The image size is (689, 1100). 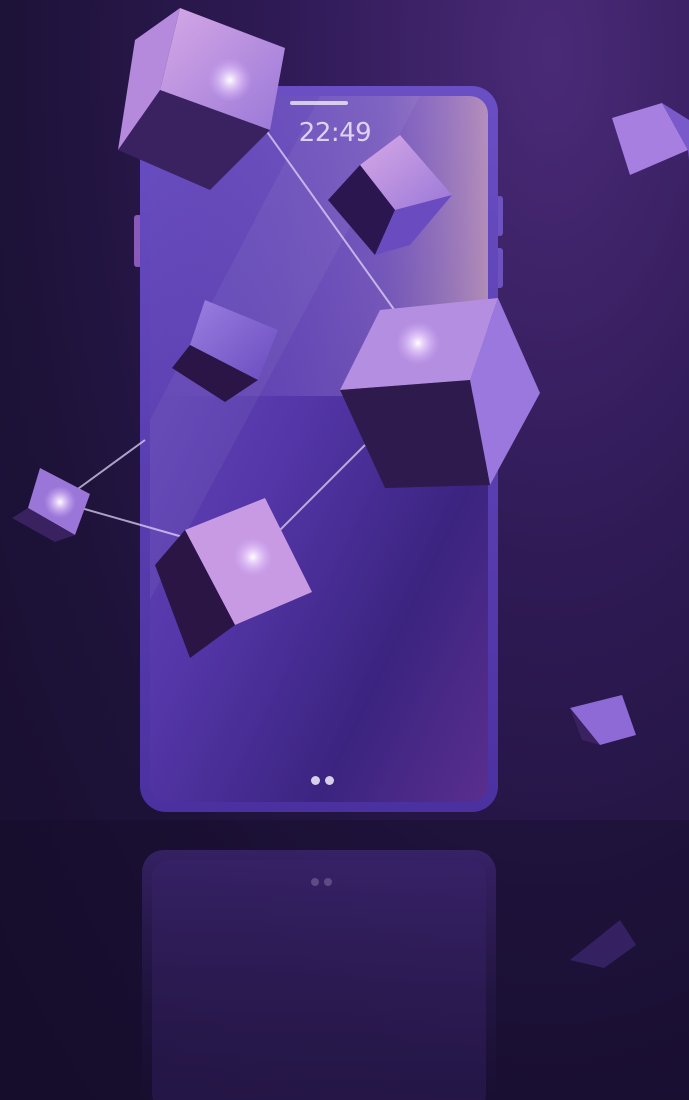 What do you see at coordinates (319, 103) in the screenshot?
I see `phone-notch-glow` at bounding box center [319, 103].